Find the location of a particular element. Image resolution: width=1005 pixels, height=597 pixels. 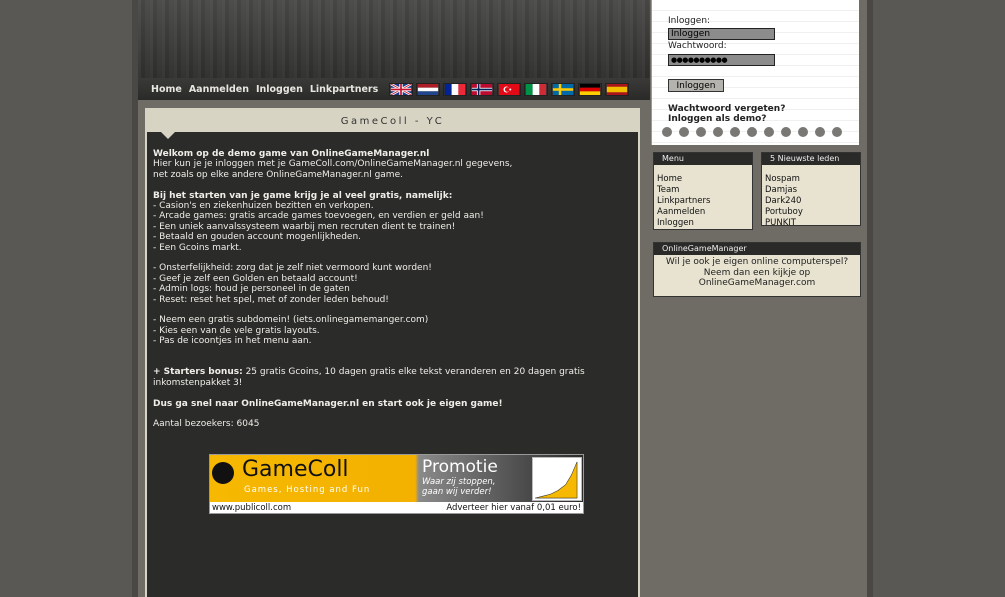

username-input is located at coordinates (721, 34).